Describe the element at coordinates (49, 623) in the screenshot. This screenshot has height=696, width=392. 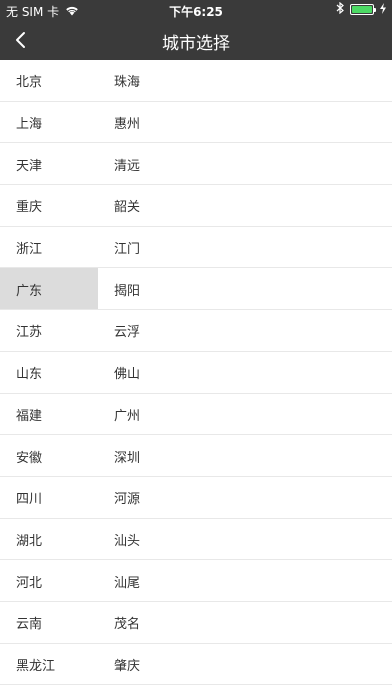
I see `province-item: 云南` at that location.